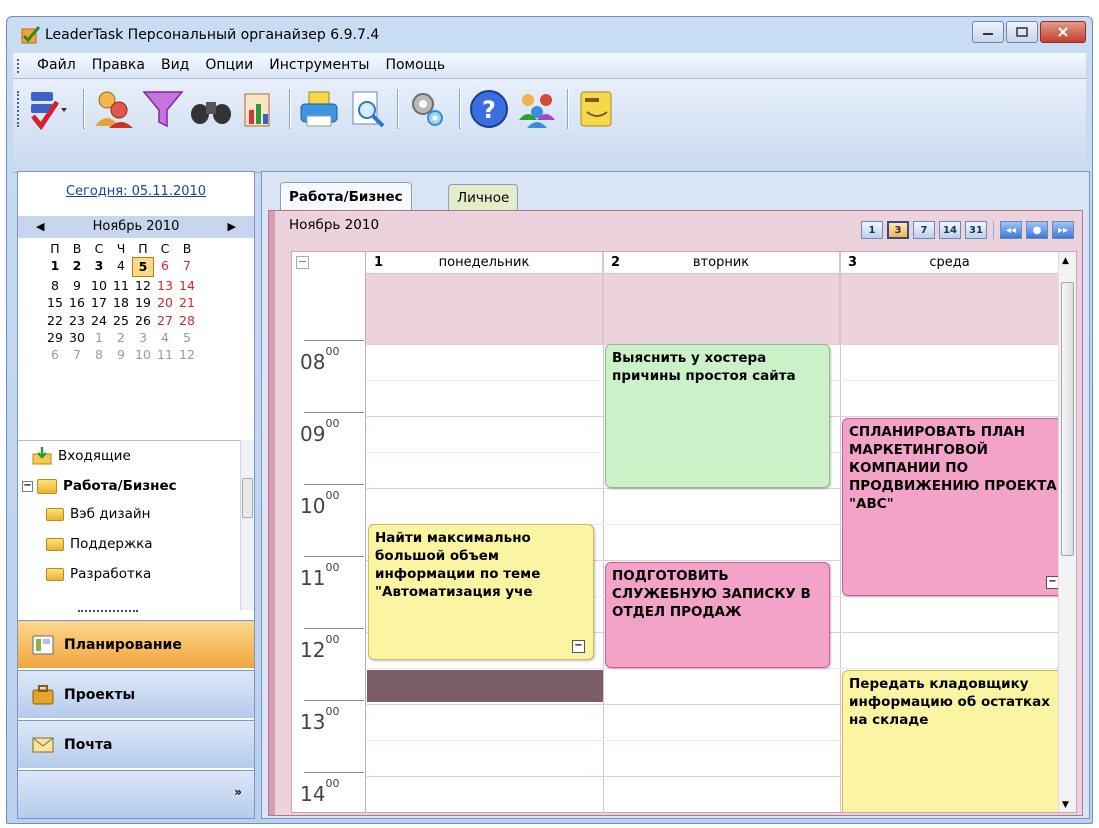  I want to click on calendar-day: 14, so click(187, 285).